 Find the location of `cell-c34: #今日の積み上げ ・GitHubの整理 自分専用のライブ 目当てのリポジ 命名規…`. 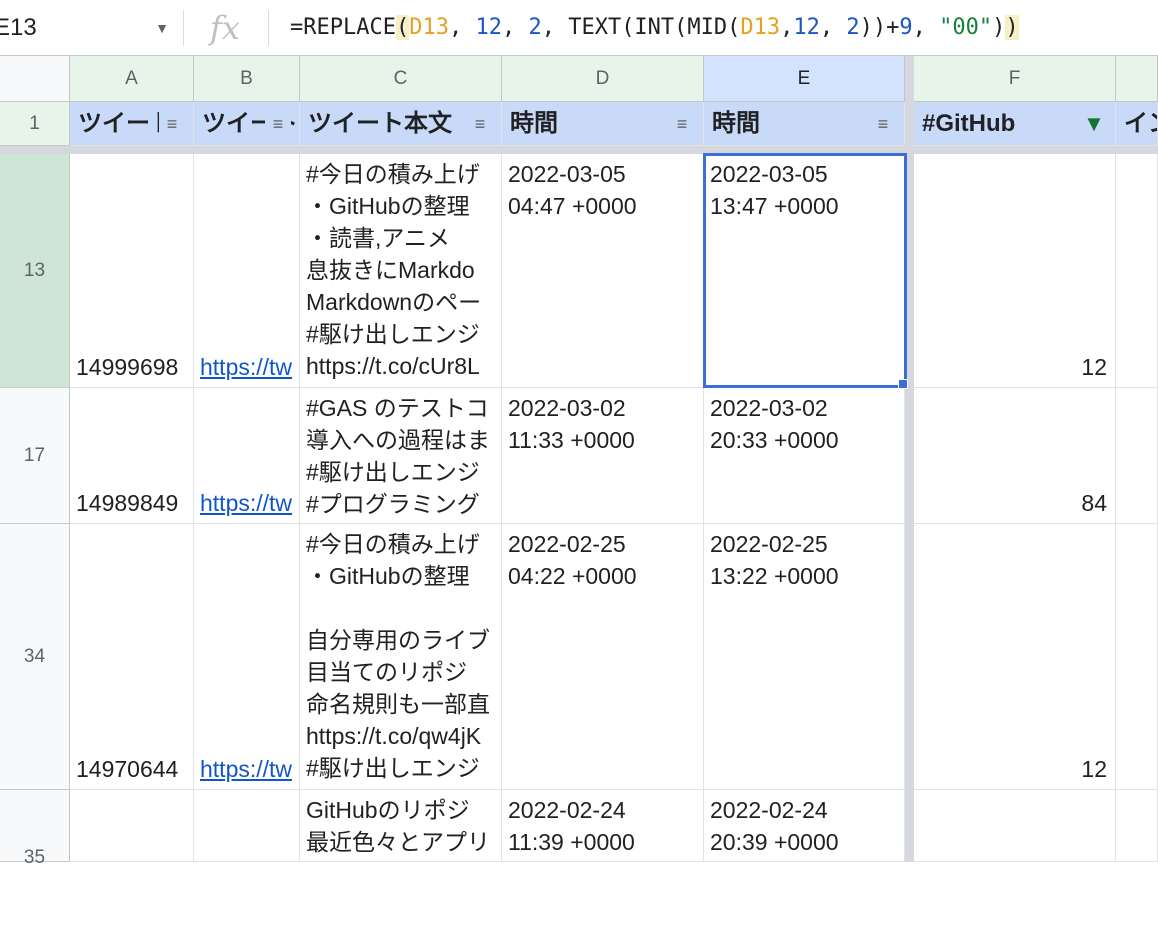

cell-c34: #今日の積み上げ ・GitHubの整理 自分専用のライブ 目当てのリポジ 命名規… is located at coordinates (401, 657).